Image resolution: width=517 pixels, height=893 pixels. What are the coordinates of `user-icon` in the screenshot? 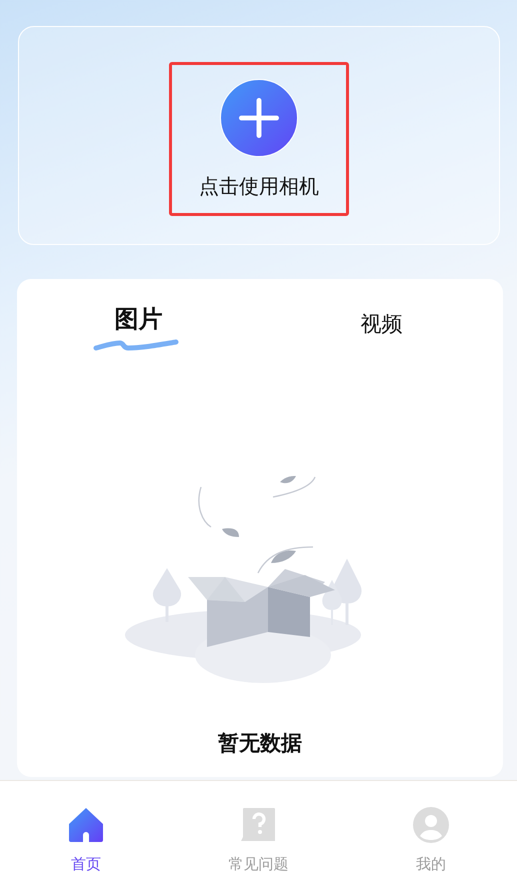 It's located at (430, 825).